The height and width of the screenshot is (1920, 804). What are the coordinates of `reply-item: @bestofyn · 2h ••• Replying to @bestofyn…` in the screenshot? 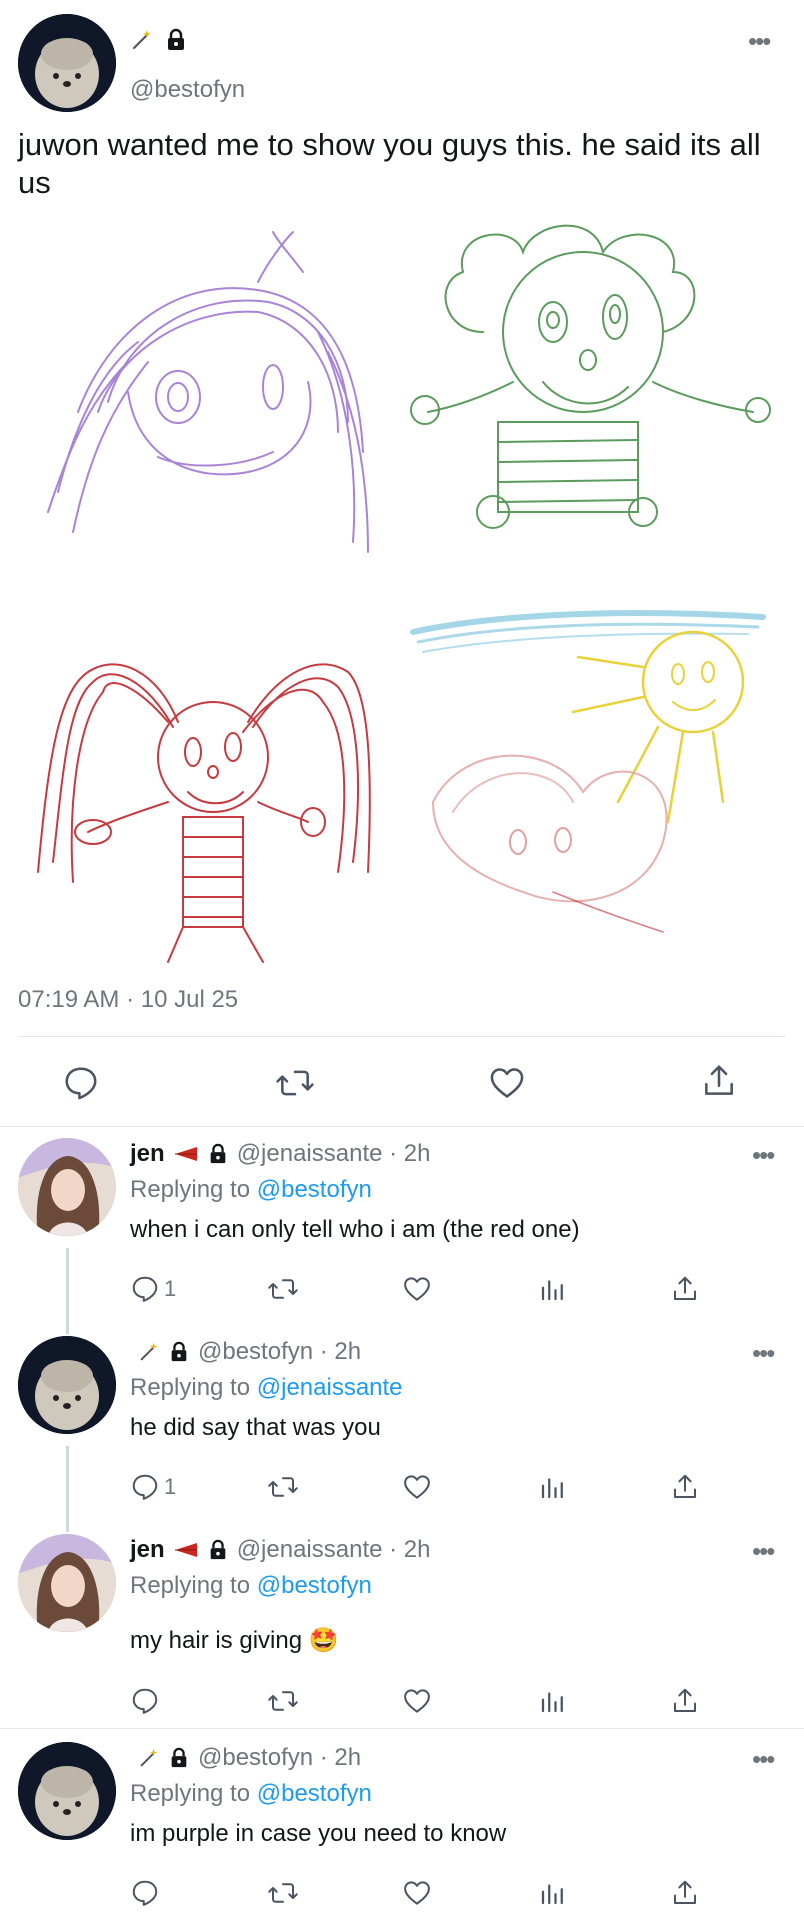 It's located at (402, 1825).